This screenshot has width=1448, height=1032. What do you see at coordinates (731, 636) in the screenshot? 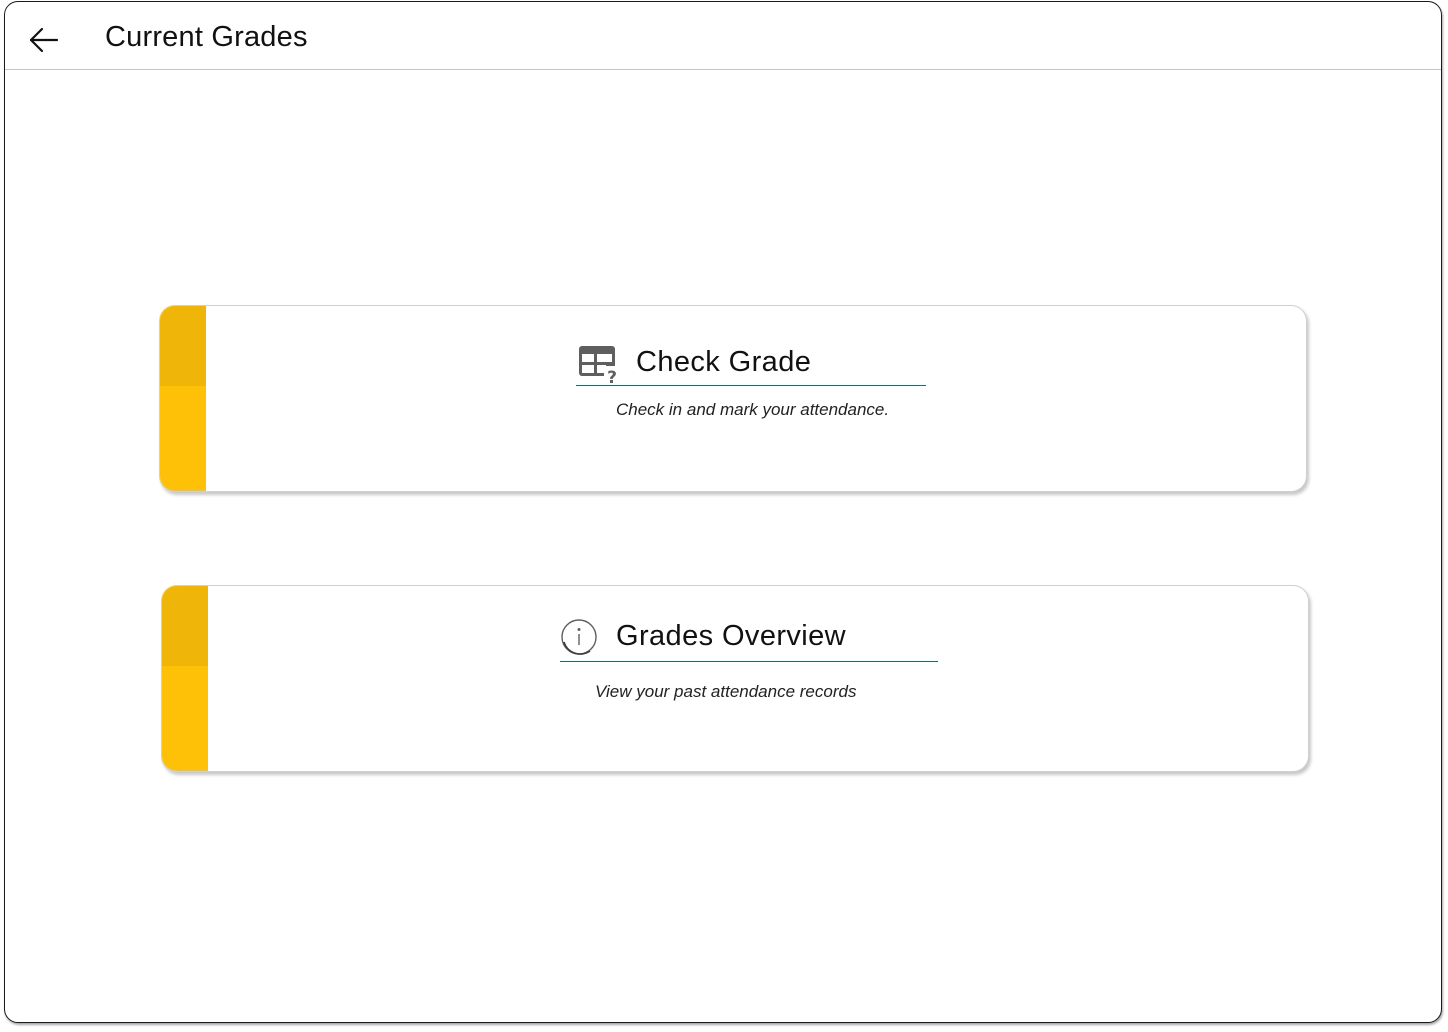
I see `card-title: Grades Overview` at bounding box center [731, 636].